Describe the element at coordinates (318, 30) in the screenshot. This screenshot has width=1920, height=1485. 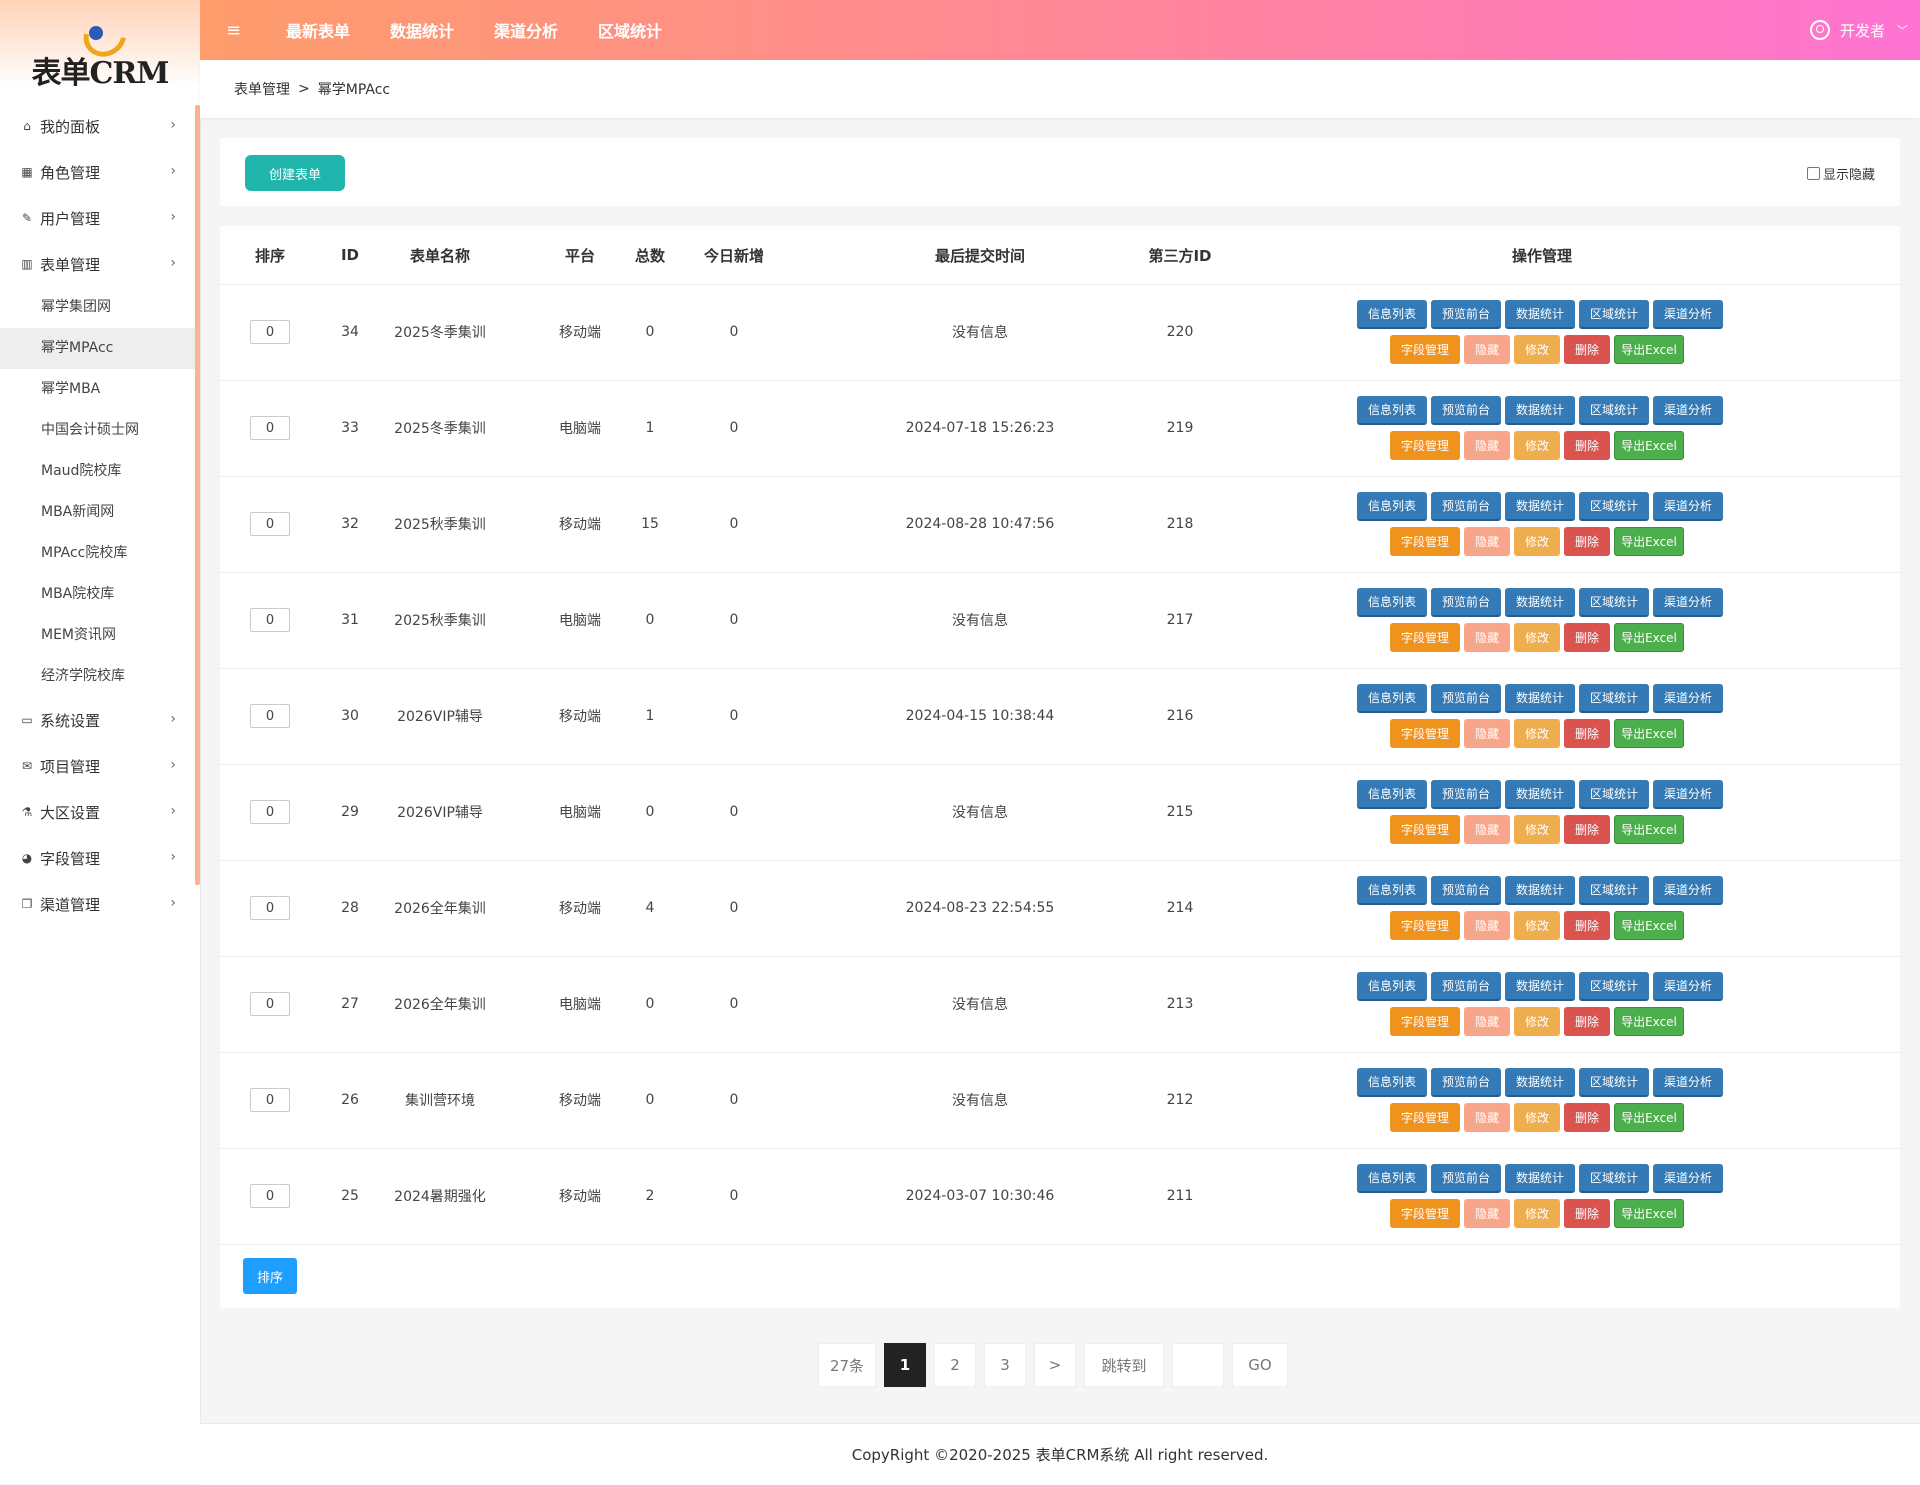
I see `top-nav-item: 最新表单` at that location.